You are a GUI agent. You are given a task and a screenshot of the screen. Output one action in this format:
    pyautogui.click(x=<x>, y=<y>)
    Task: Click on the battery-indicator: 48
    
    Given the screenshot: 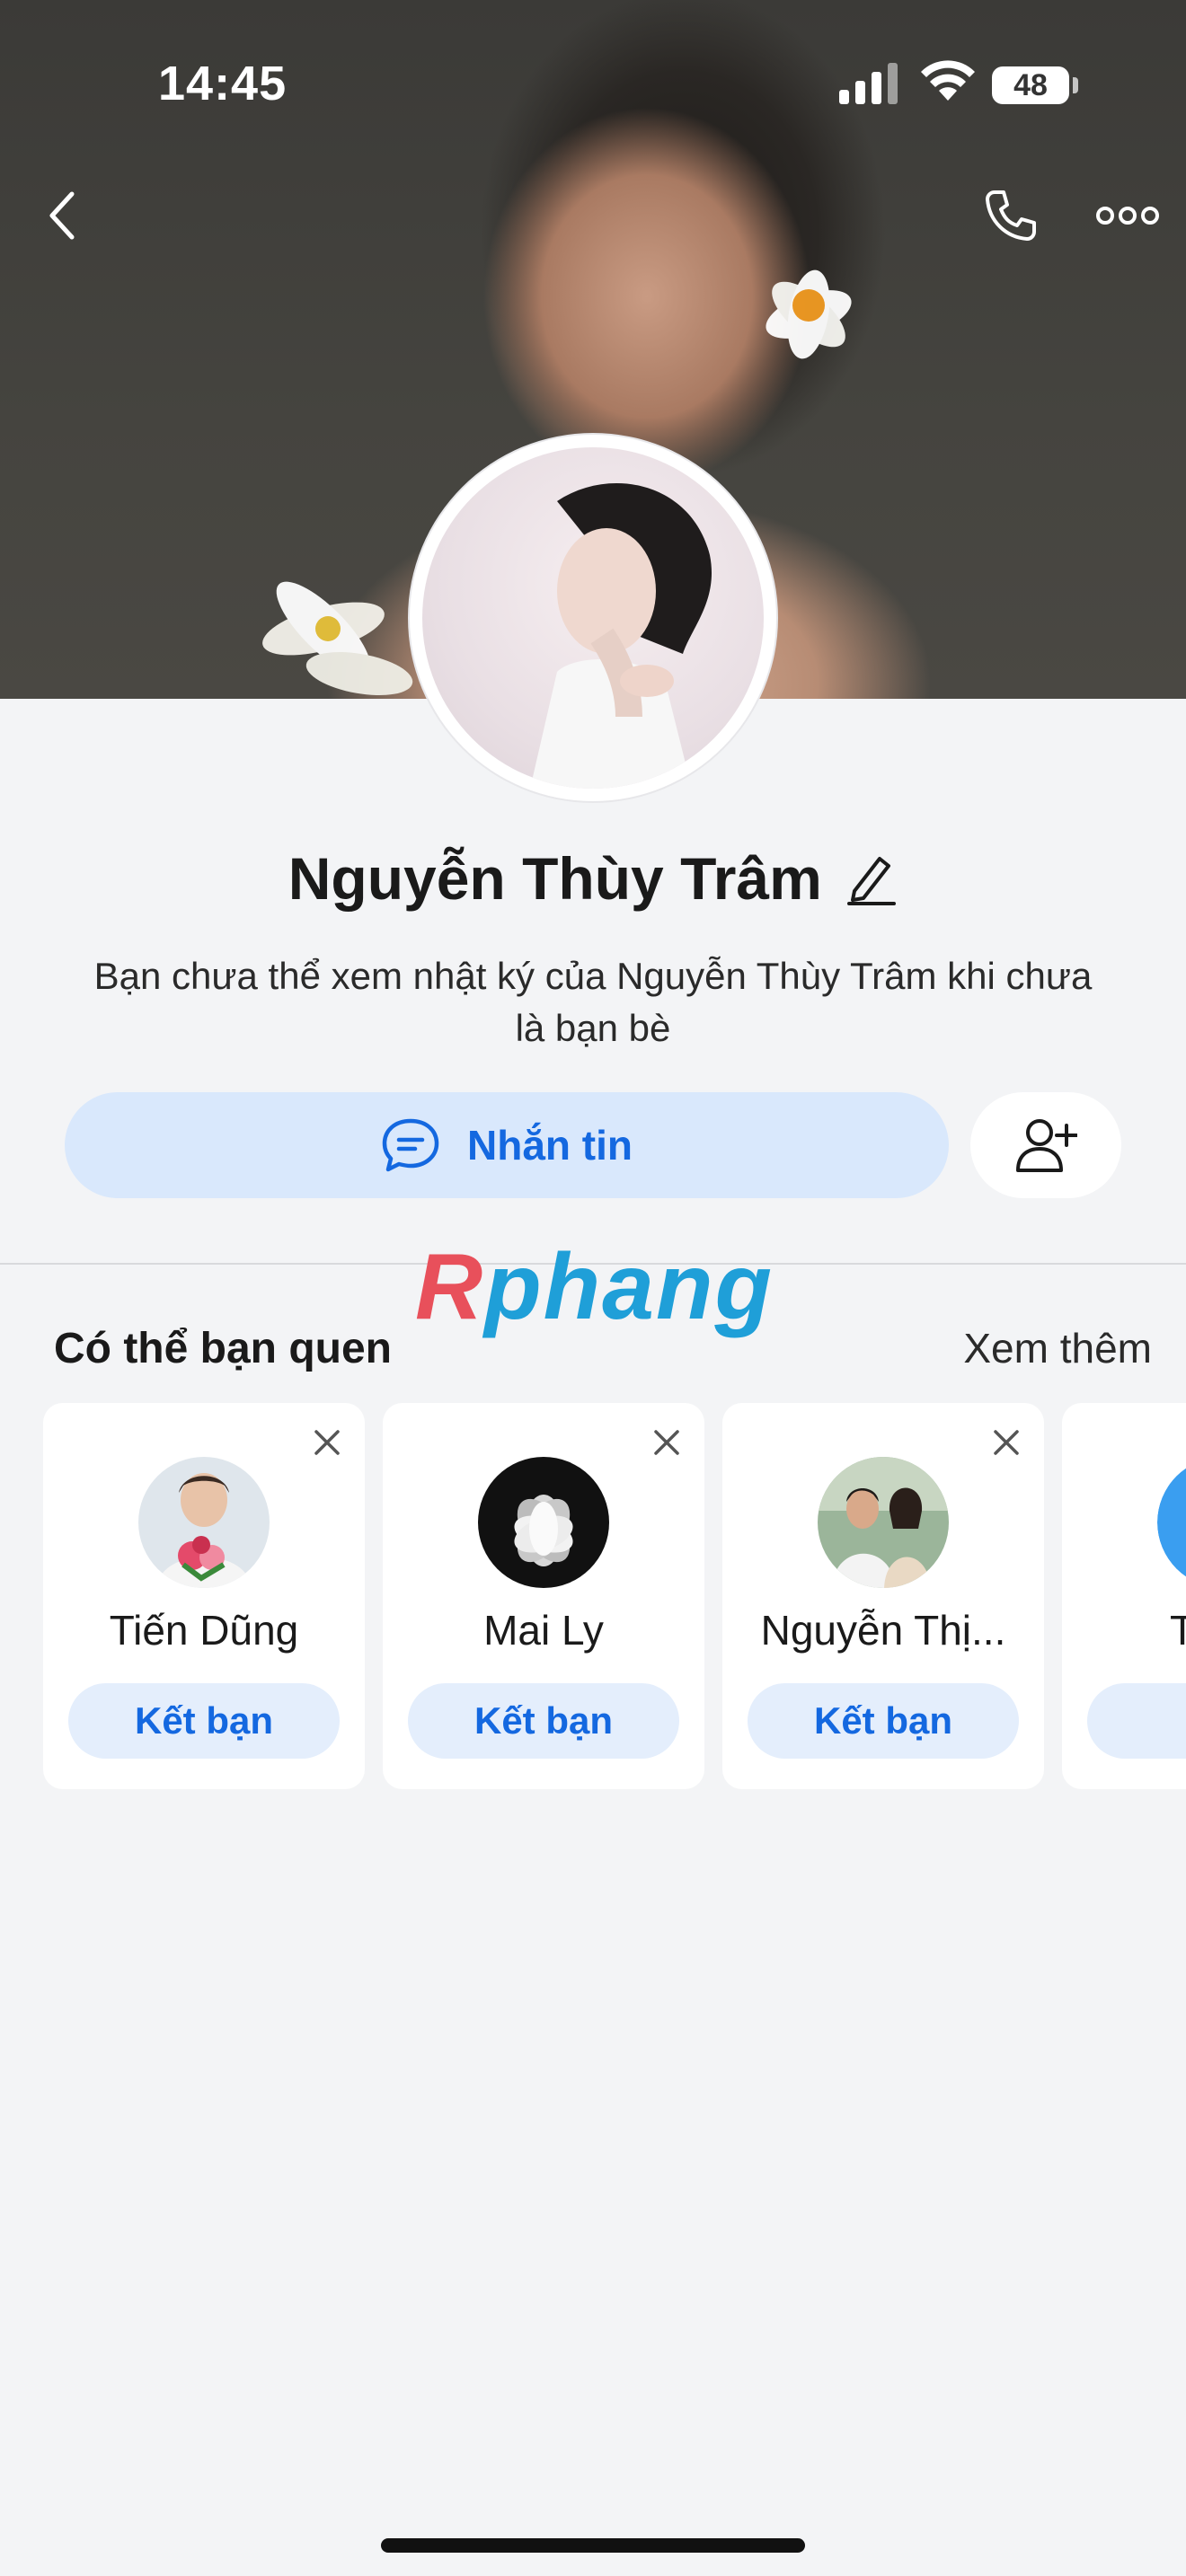 What is the action you would take?
    pyautogui.click(x=1030, y=85)
    